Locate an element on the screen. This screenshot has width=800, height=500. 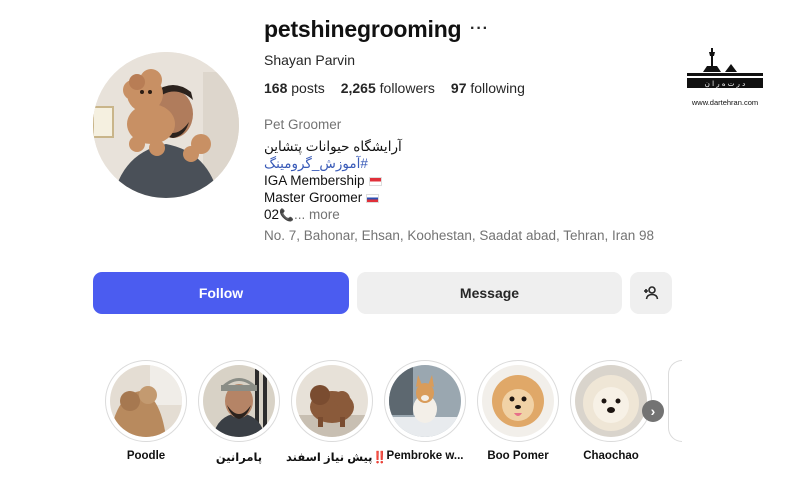
highlight-prerequisite: پیش نیاز اسفند‼️ is located at coordinates (336, 412).